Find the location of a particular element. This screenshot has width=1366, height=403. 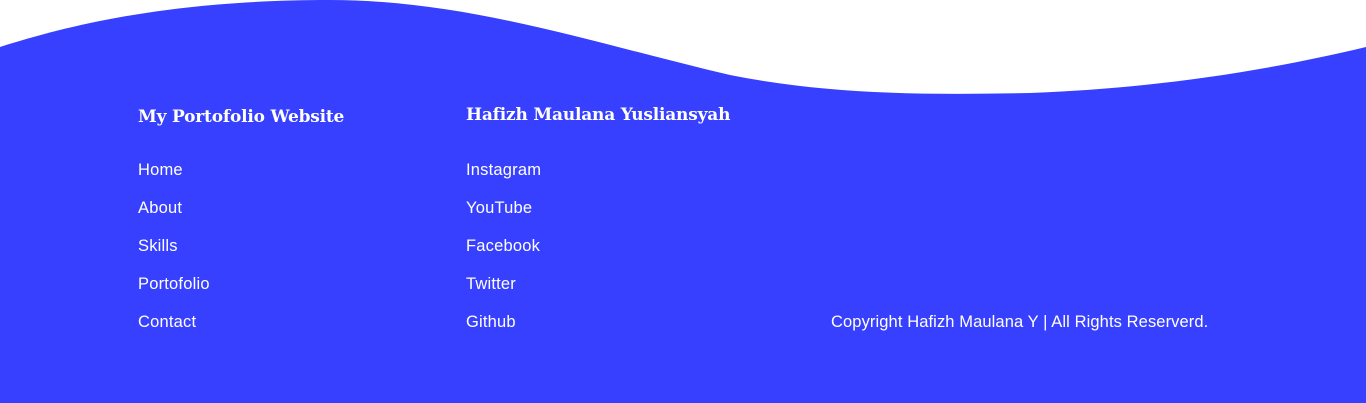

site-link-item: Home is located at coordinates (174, 178).